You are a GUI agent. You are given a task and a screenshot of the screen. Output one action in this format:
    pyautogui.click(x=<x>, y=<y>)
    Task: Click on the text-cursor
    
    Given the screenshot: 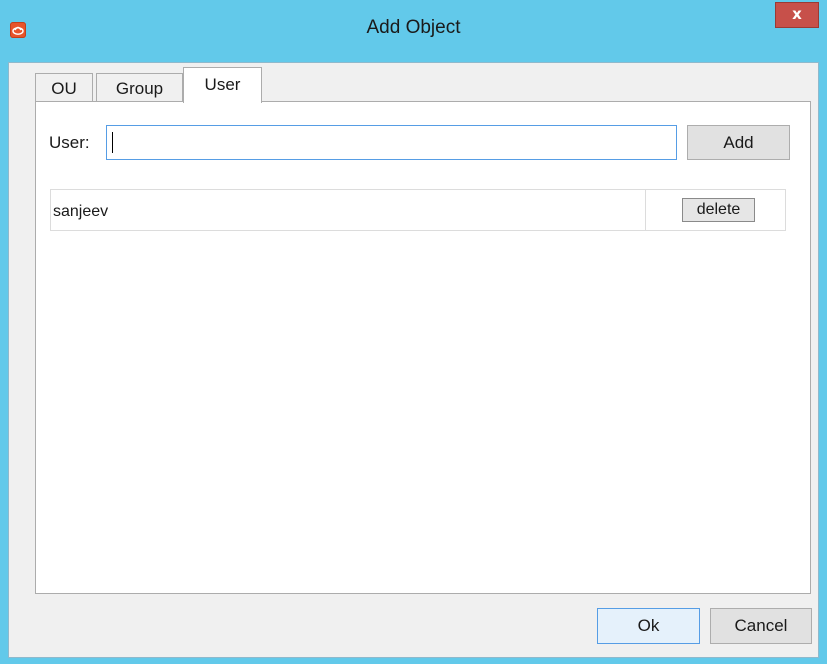 What is the action you would take?
    pyautogui.click(x=112, y=142)
    